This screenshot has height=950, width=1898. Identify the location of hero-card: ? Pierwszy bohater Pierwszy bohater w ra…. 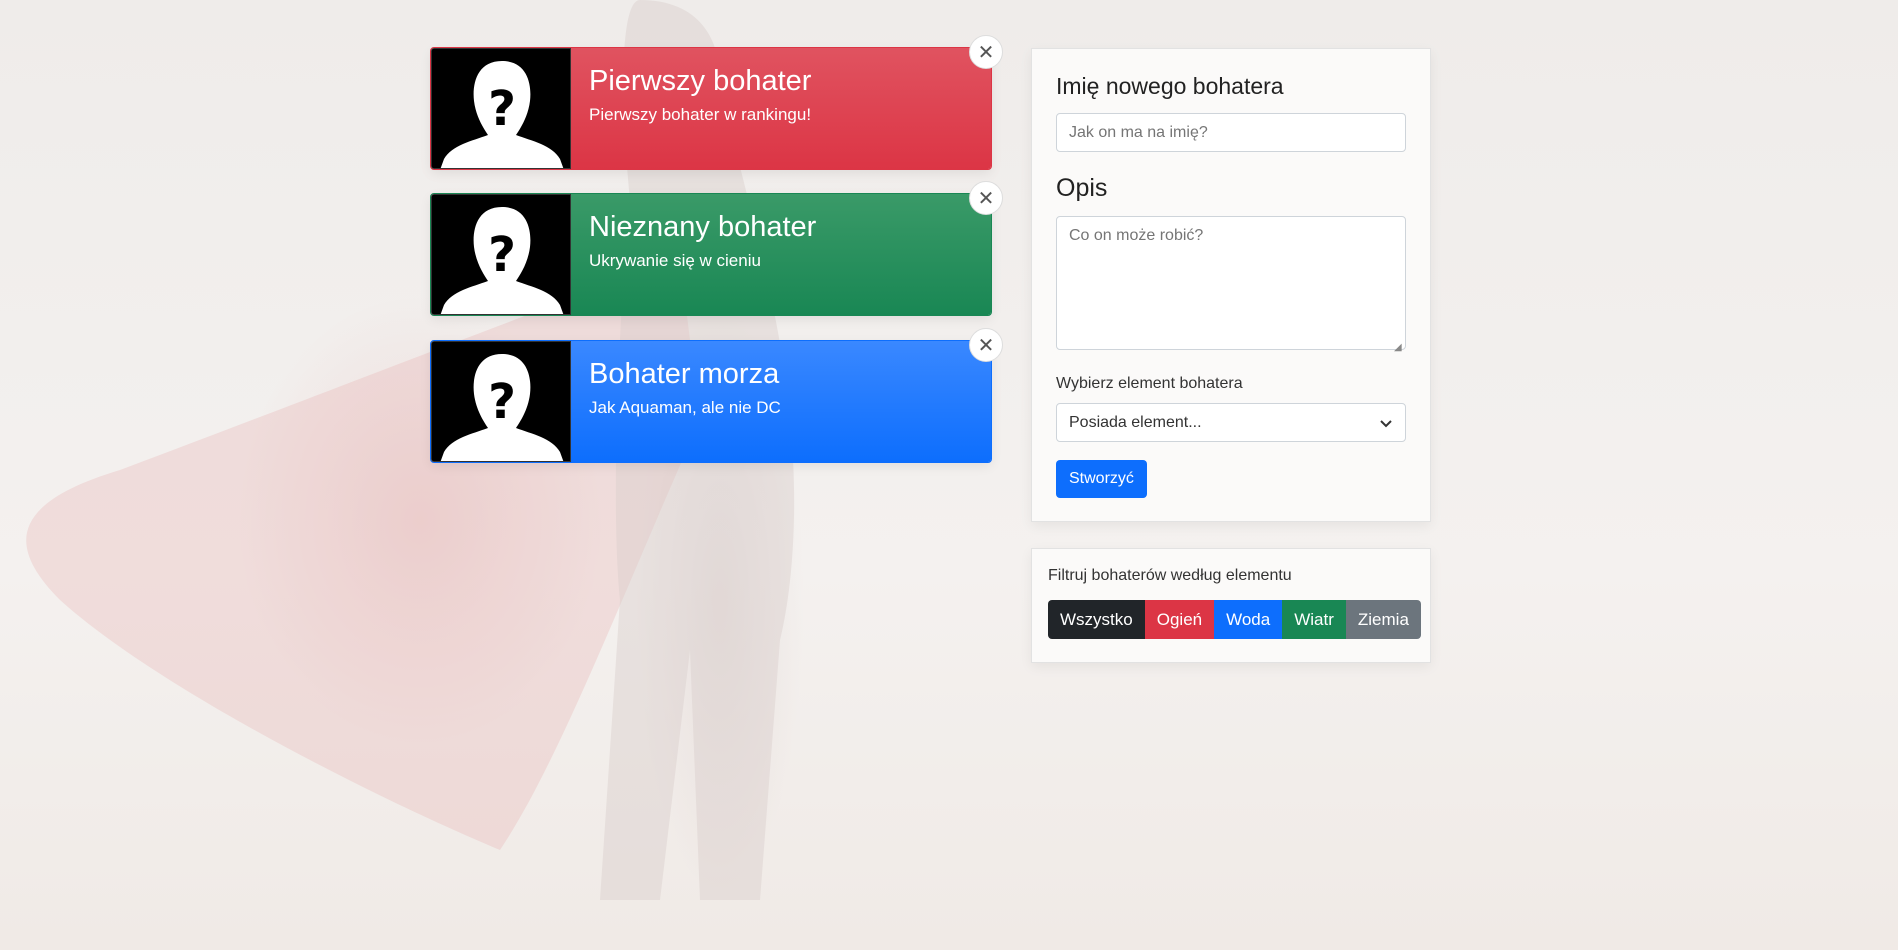
(716, 102).